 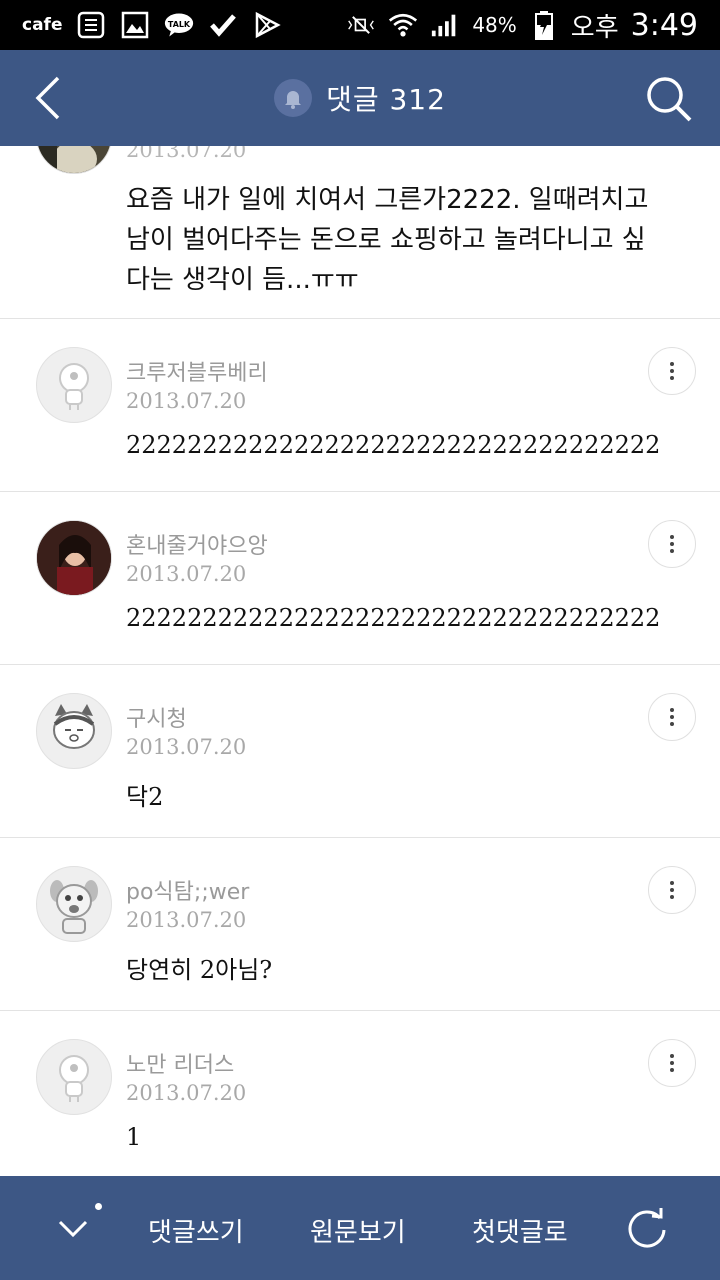 I want to click on refresh-icon, so click(x=647, y=1228).